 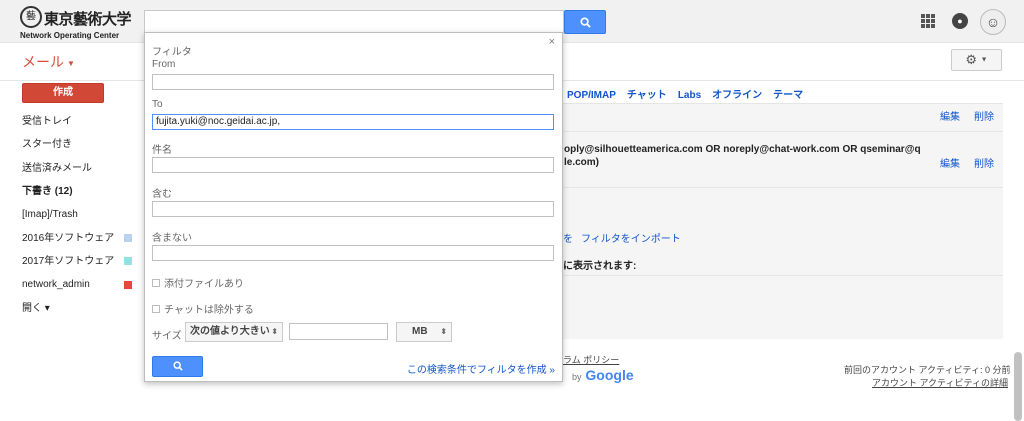 I want to click on size-operator-select: 次の値より大きい ⬍, so click(x=234, y=332).